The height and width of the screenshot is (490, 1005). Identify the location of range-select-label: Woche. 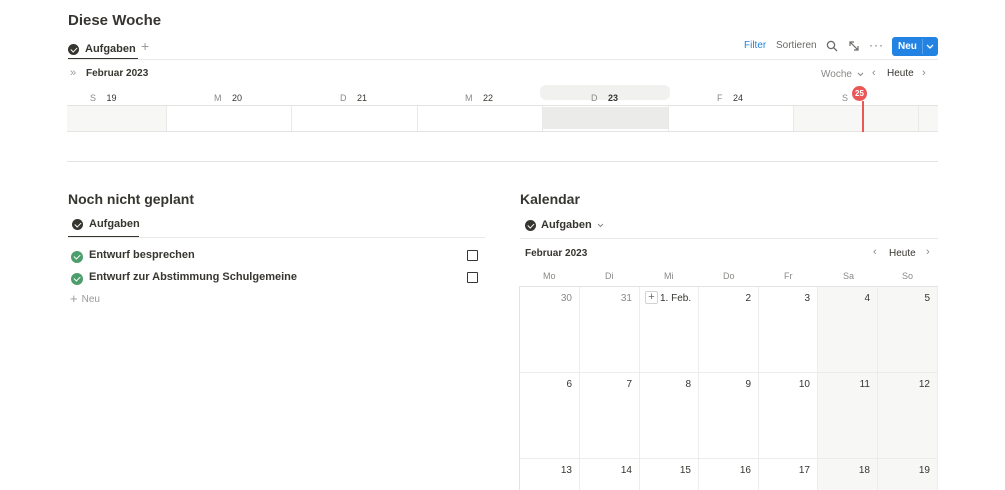
(836, 74).